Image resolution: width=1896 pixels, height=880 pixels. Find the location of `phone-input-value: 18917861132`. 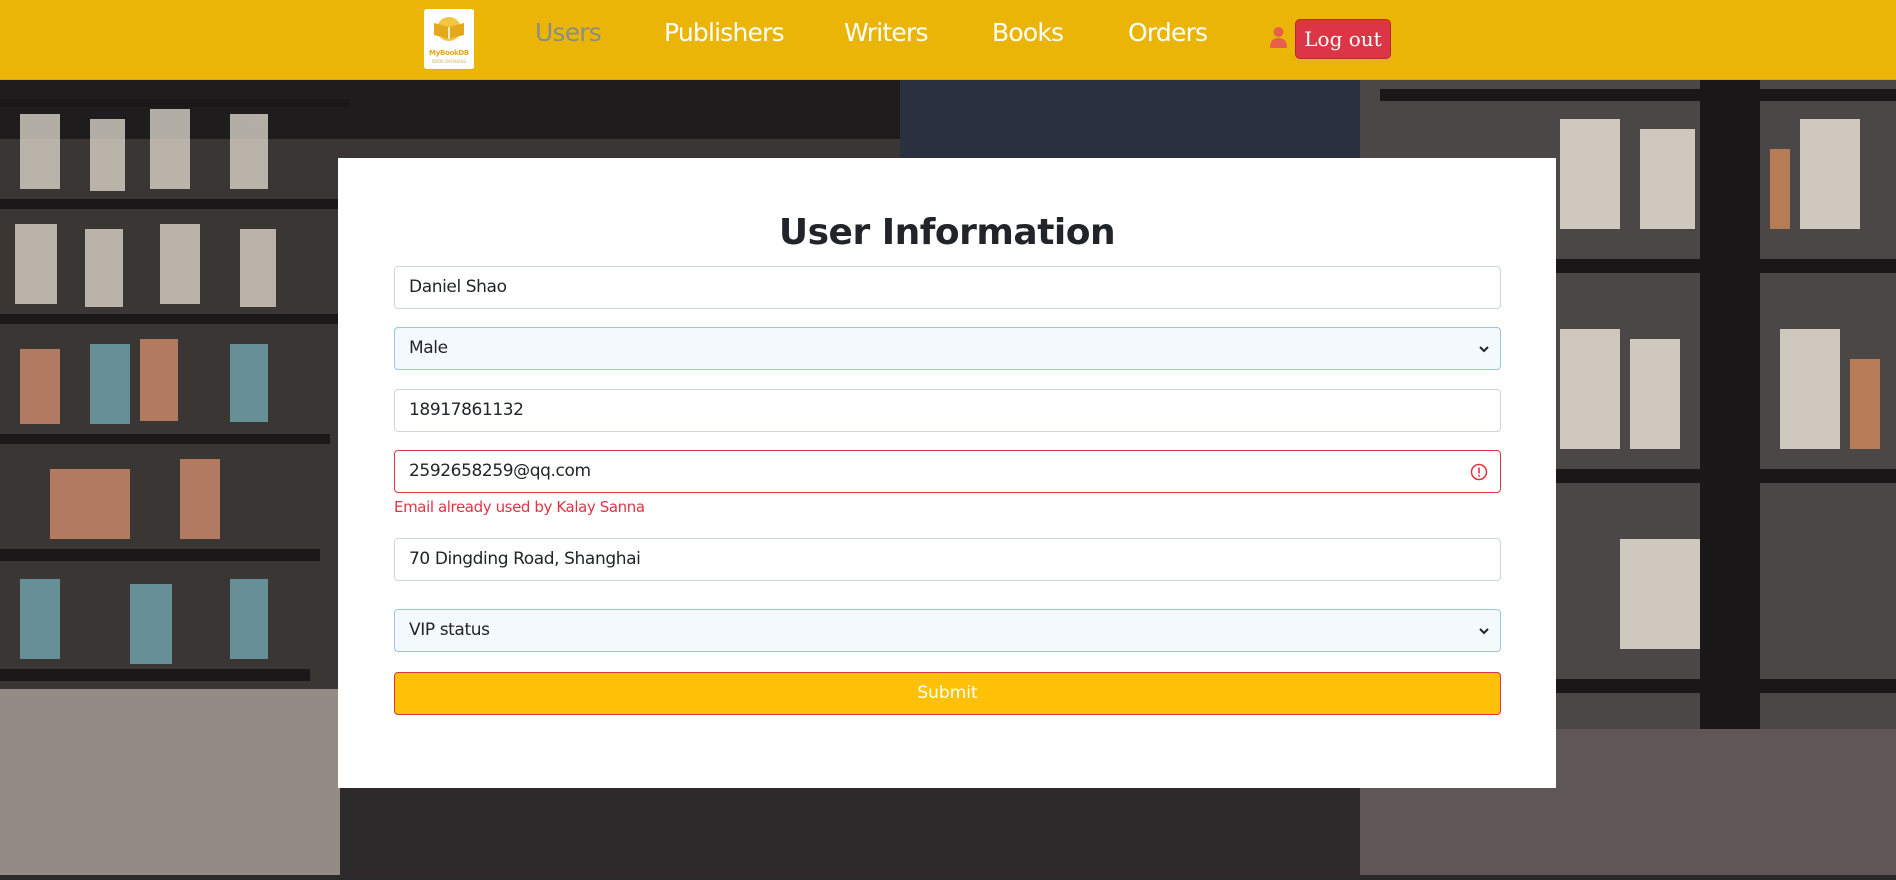

phone-input-value: 18917861132 is located at coordinates (466, 410).